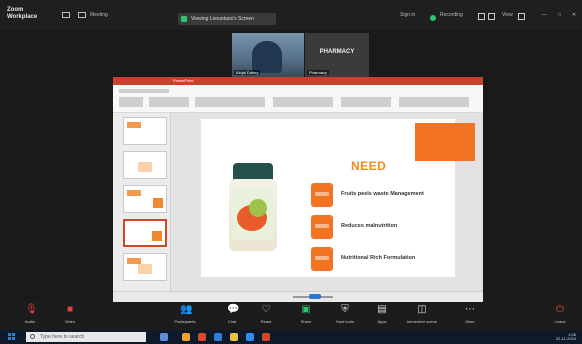 This screenshot has width=582, height=344. Describe the element at coordinates (234, 337) in the screenshot. I see `folder-icon` at that location.